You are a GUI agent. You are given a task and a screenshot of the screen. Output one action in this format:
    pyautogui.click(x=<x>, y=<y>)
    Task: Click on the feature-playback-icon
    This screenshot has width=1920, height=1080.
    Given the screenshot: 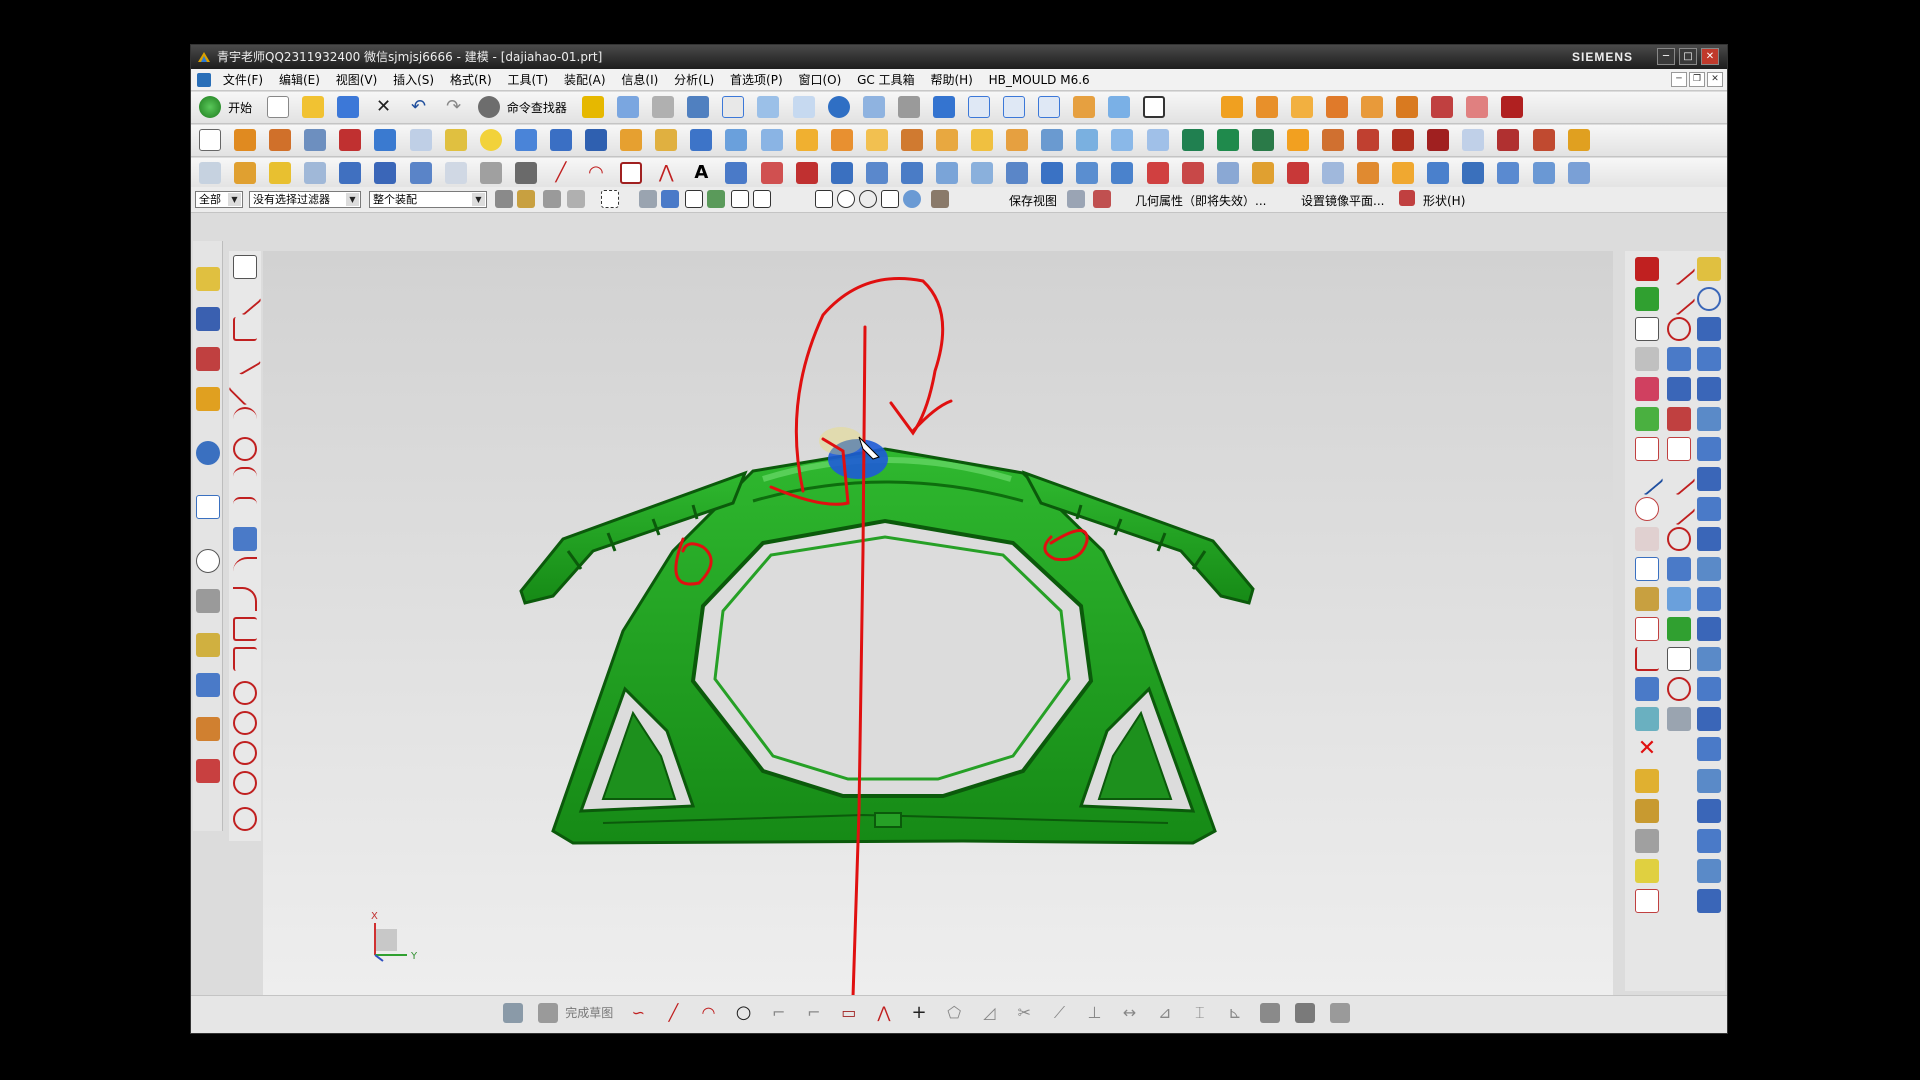 What is the action you would take?
    pyautogui.click(x=1679, y=629)
    